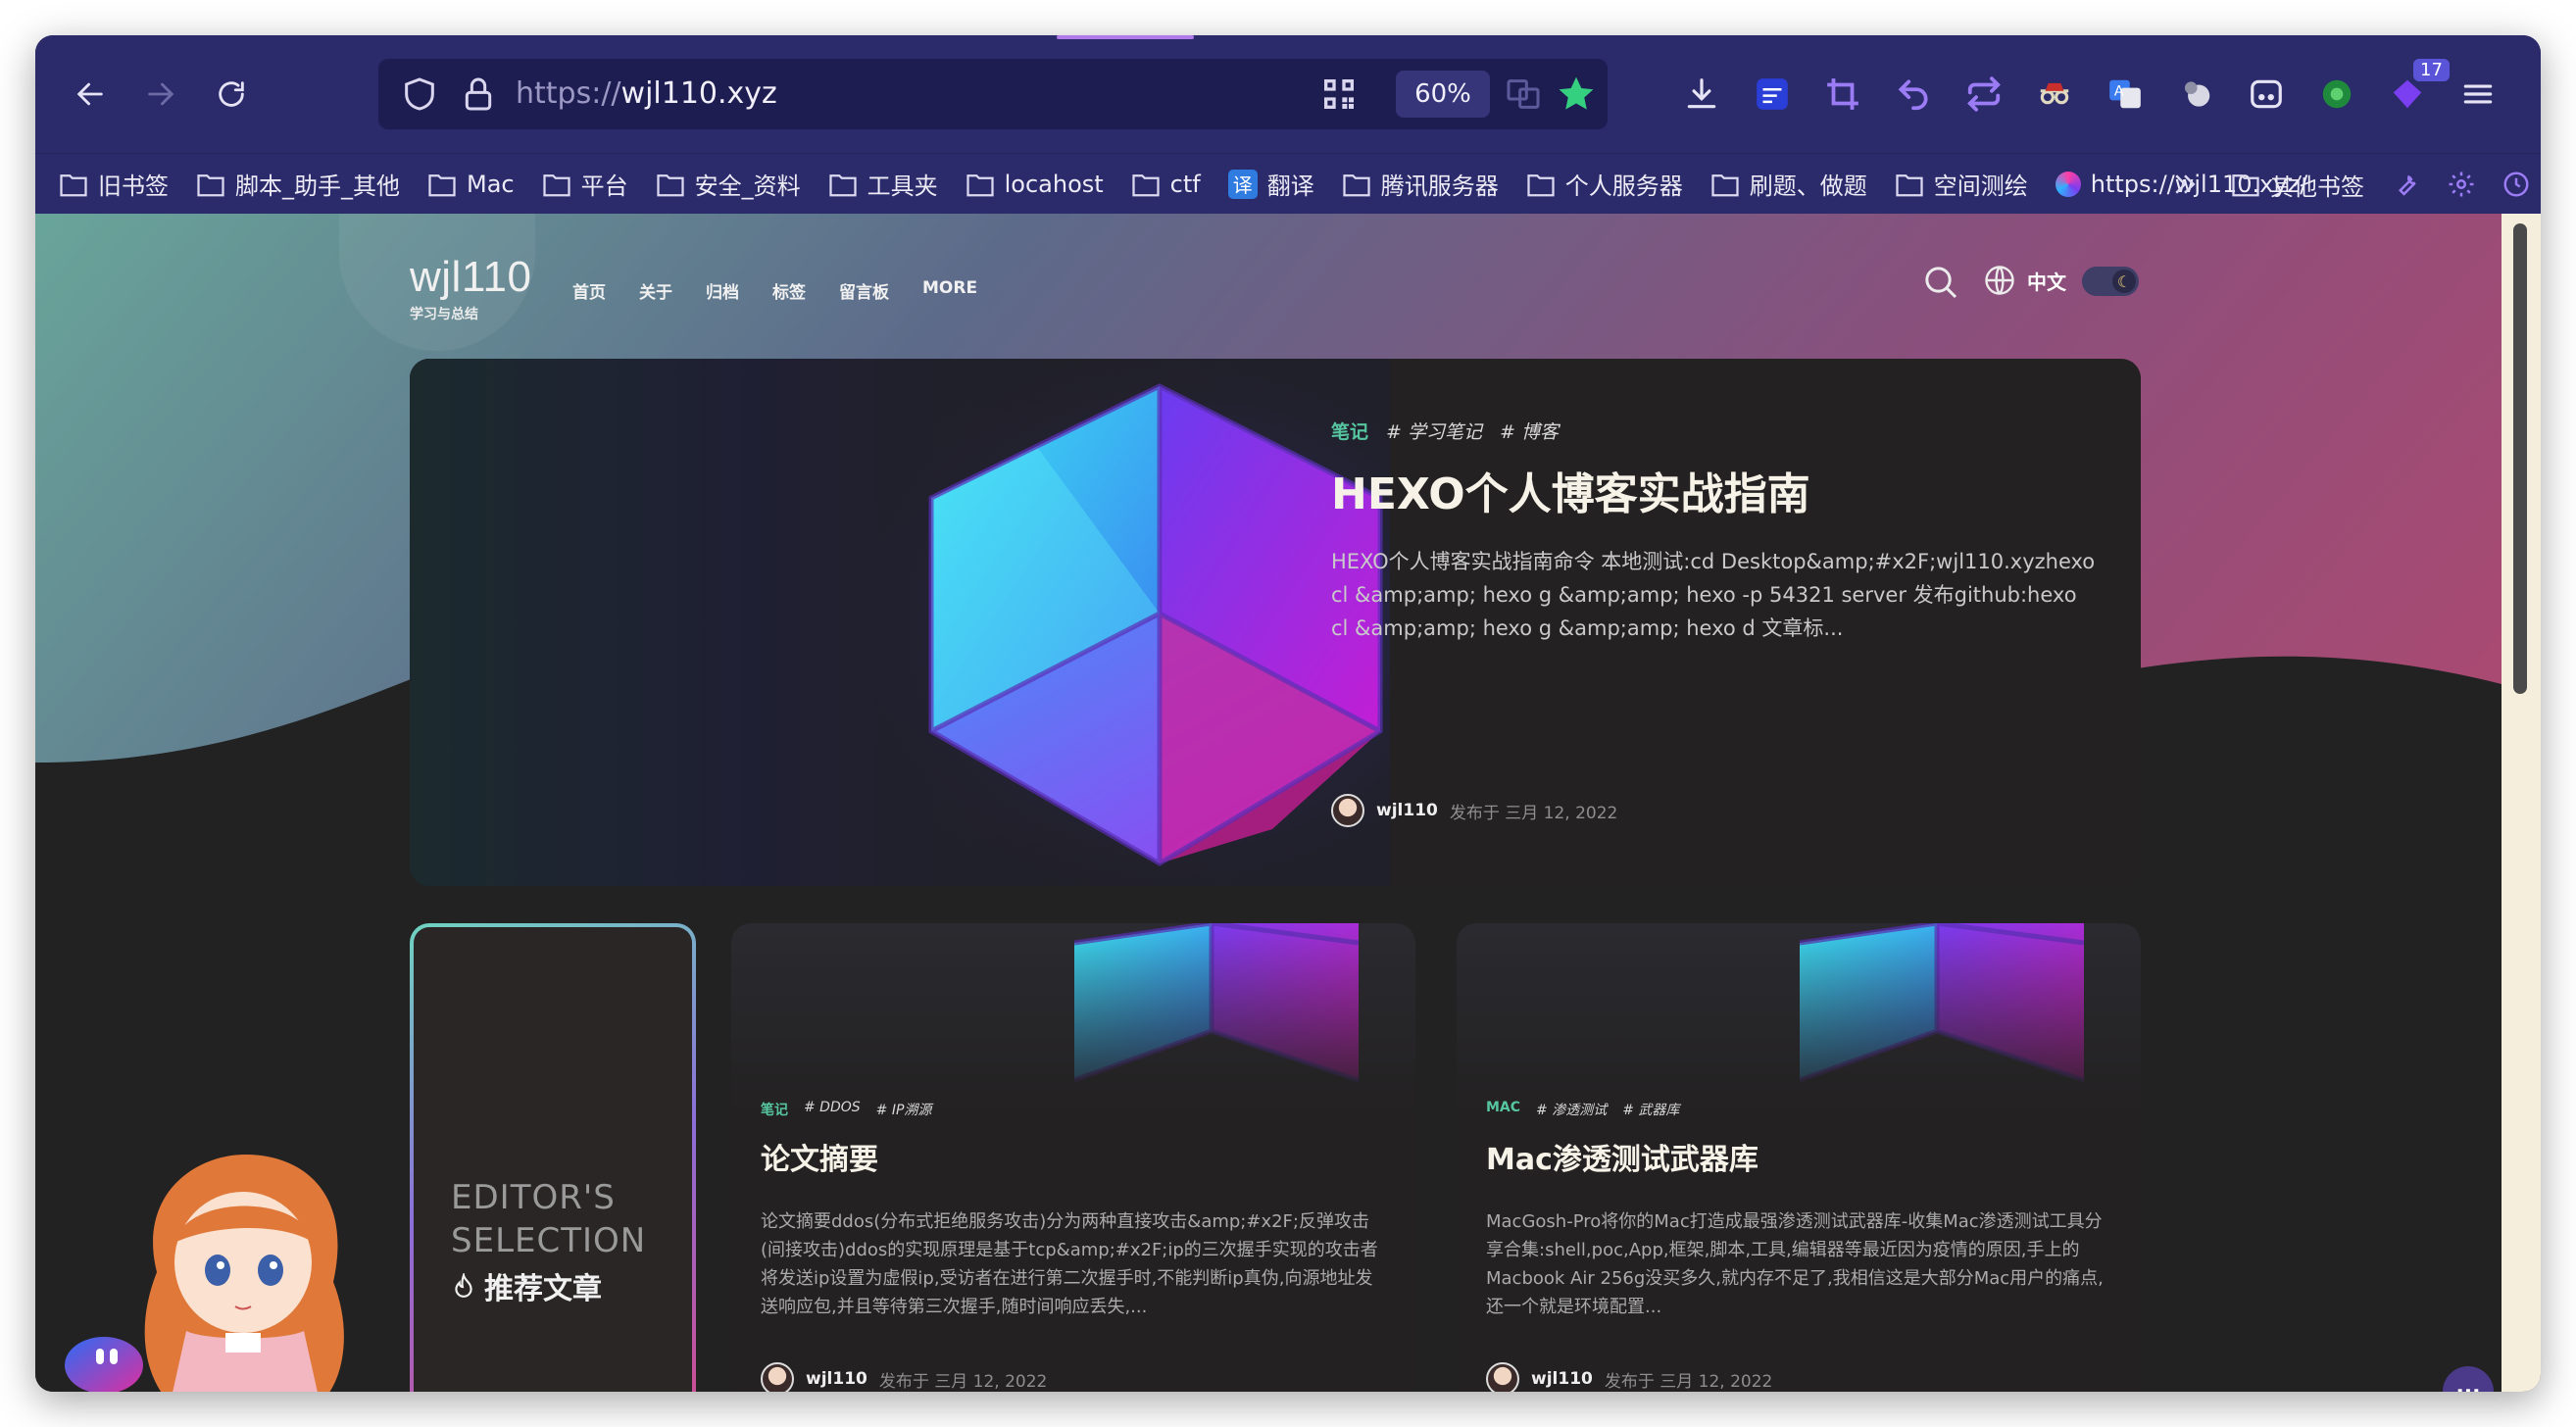 The height and width of the screenshot is (1427, 2576). I want to click on page-scrollbar-thumb, so click(2520, 458).